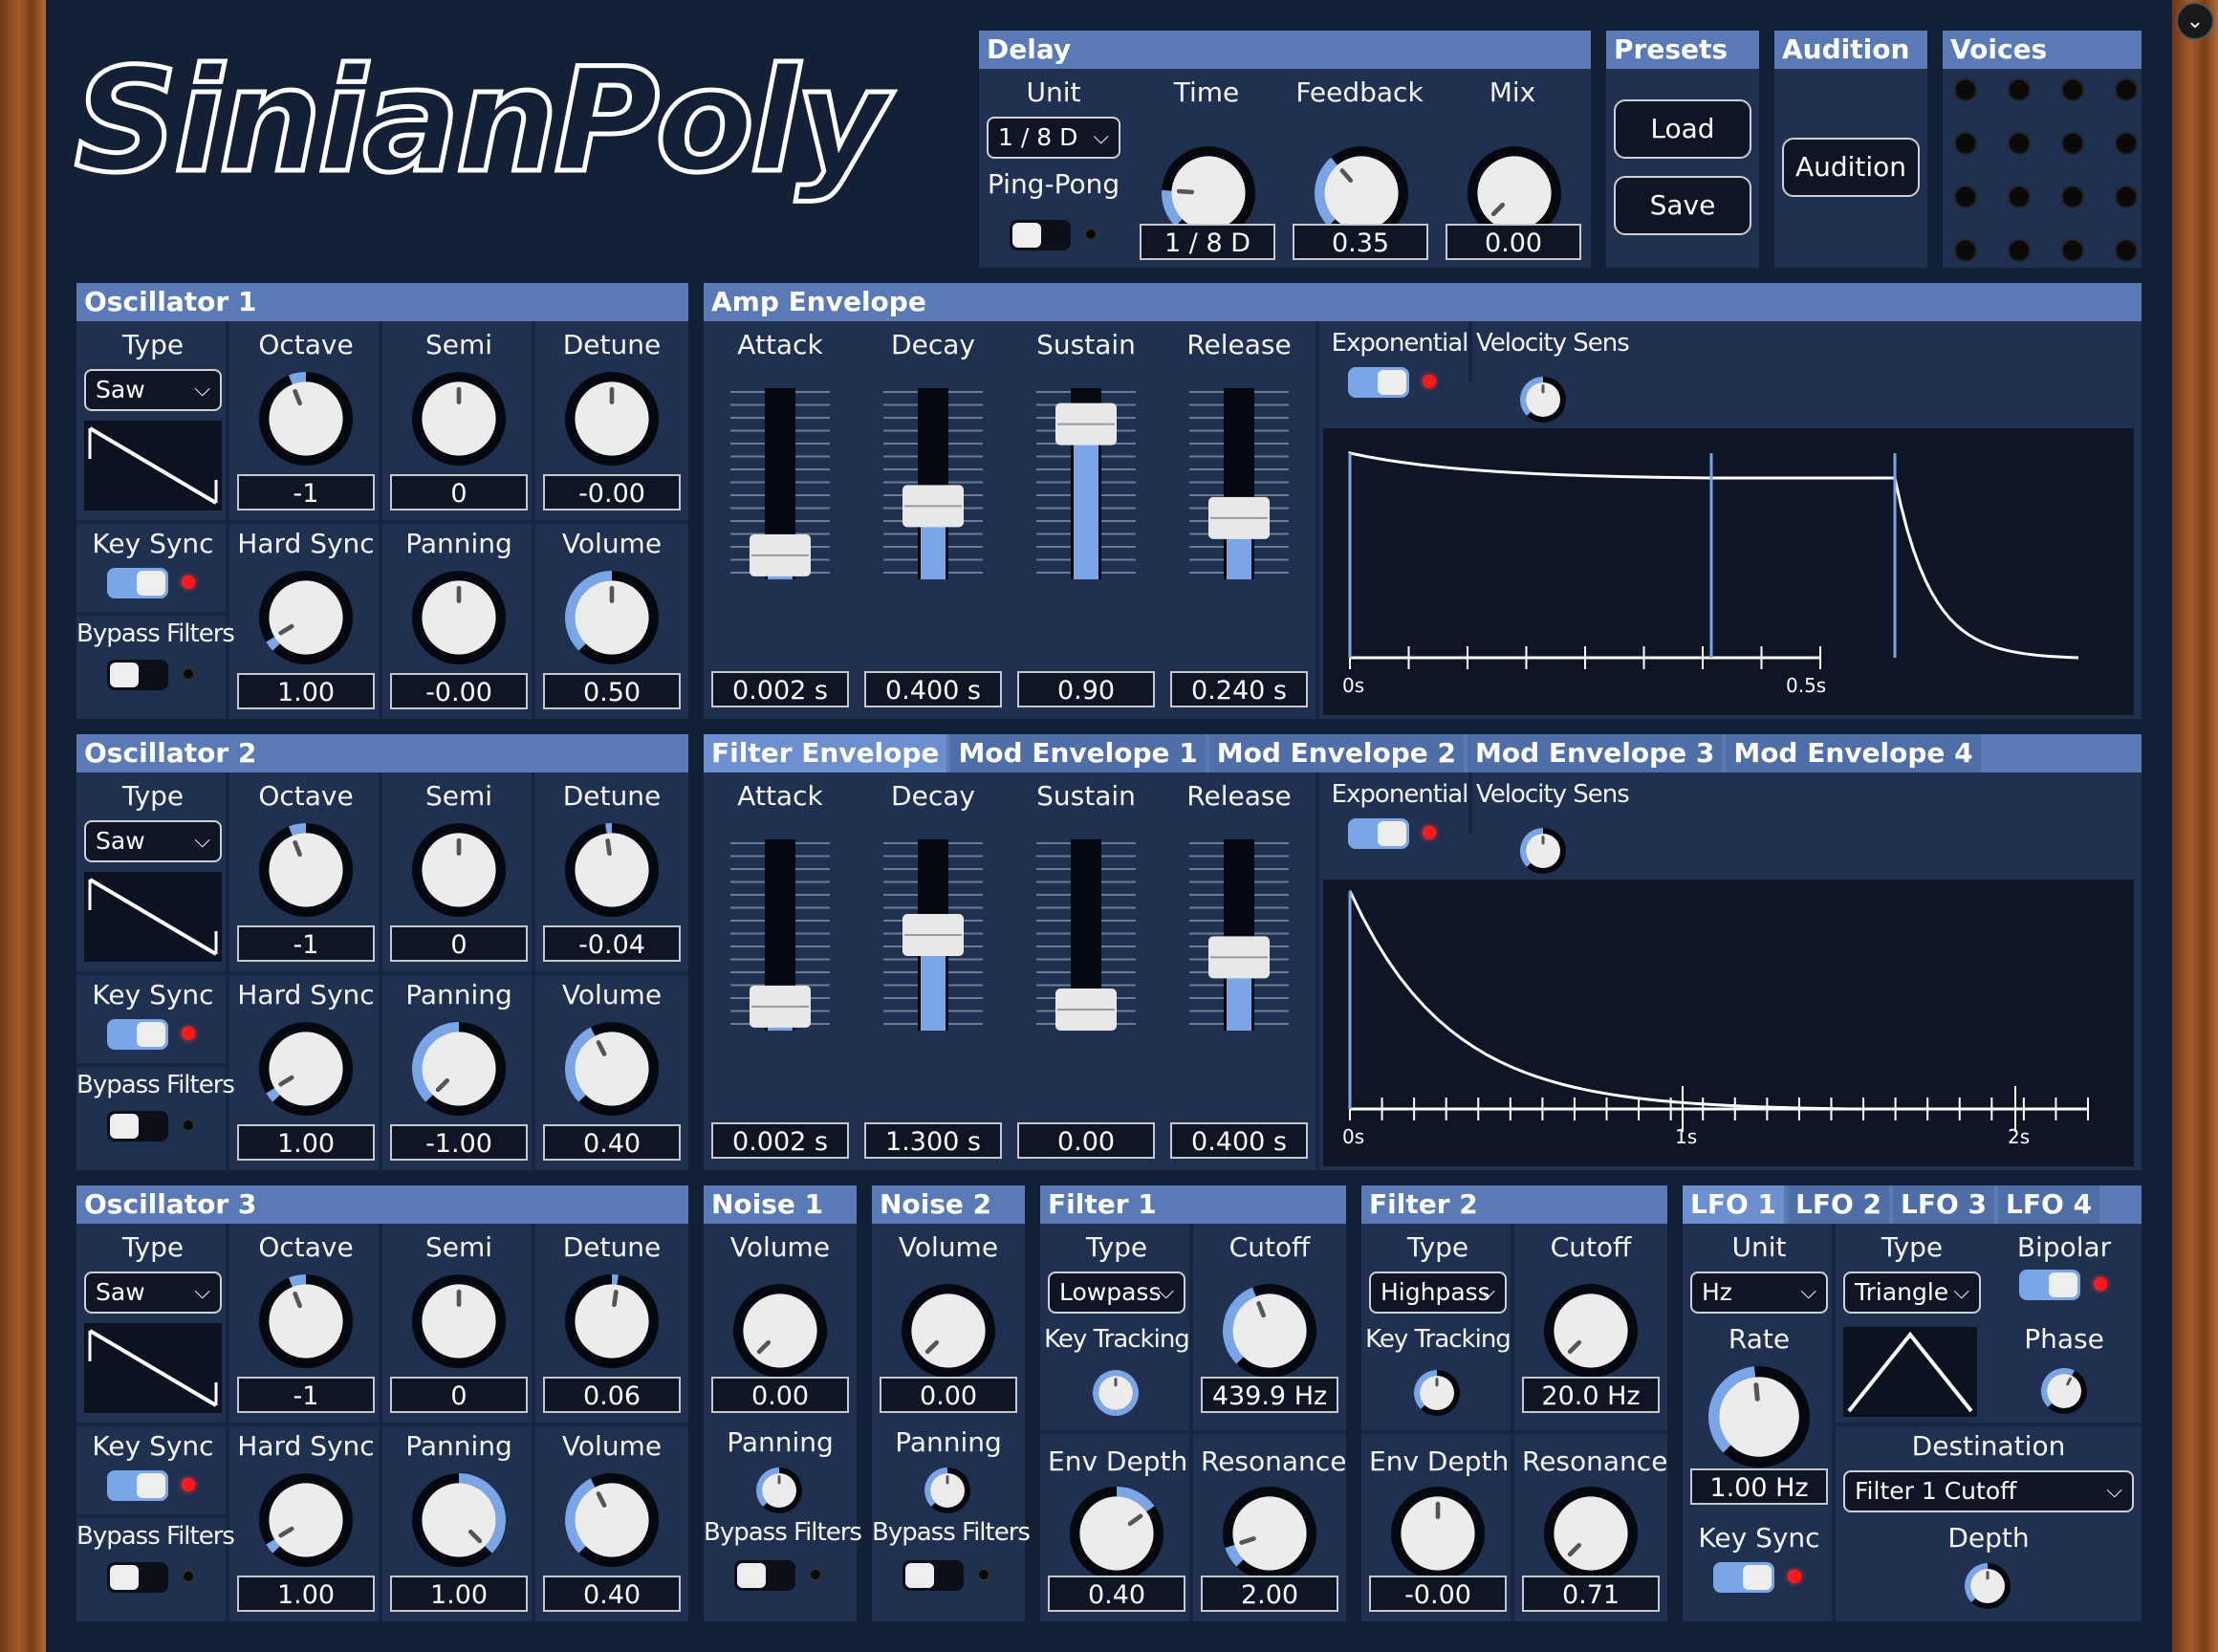  Describe the element at coordinates (780, 1140) in the screenshot. I see `fenv-attack-value: 0.002 s` at that location.